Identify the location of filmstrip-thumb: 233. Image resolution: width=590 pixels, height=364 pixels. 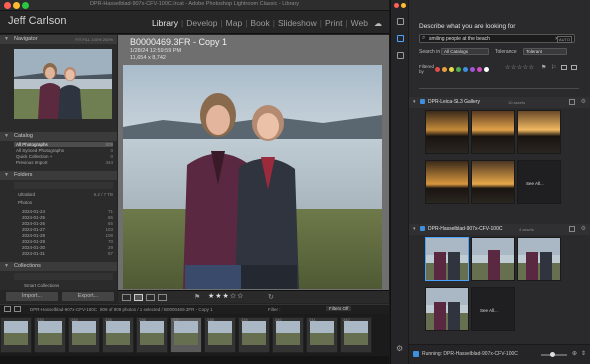
(50, 335).